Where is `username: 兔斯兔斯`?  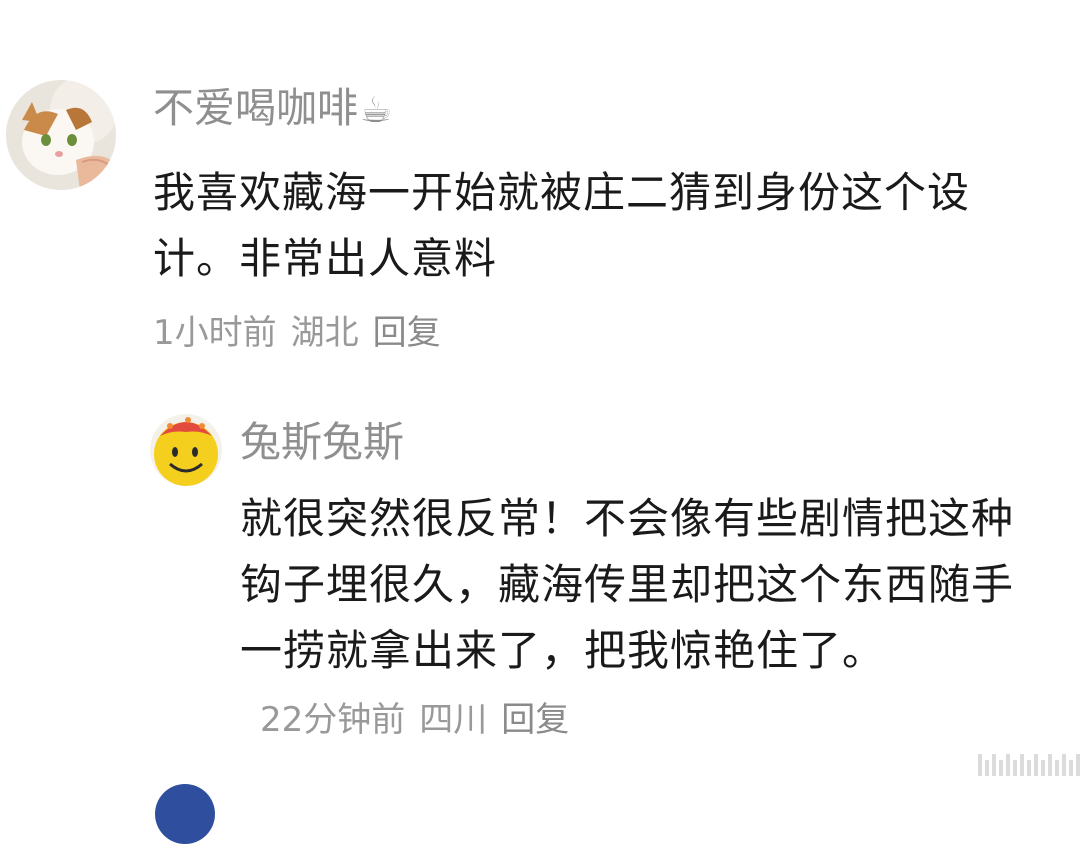 username: 兔斯兔斯 is located at coordinates (322, 442).